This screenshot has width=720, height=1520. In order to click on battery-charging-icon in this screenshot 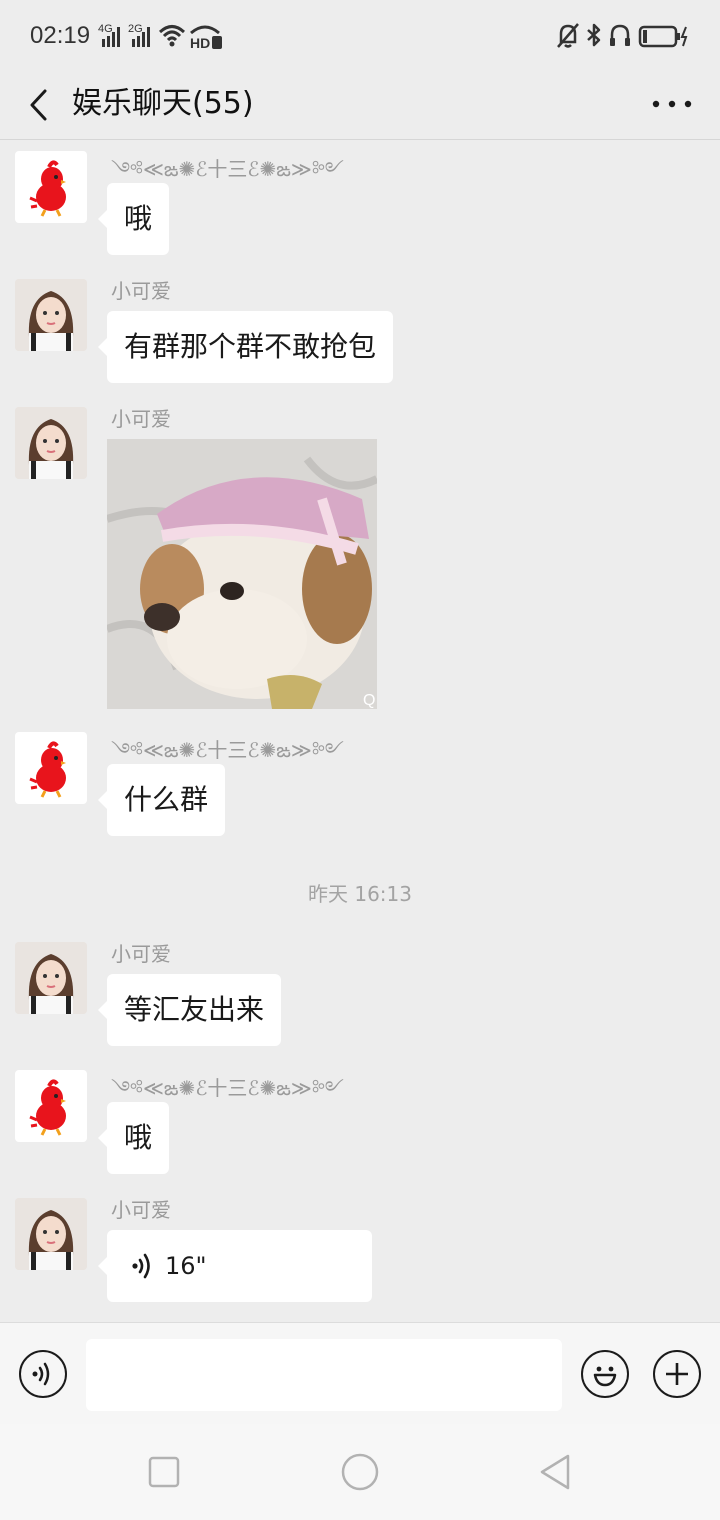, I will do `click(663, 36)`.